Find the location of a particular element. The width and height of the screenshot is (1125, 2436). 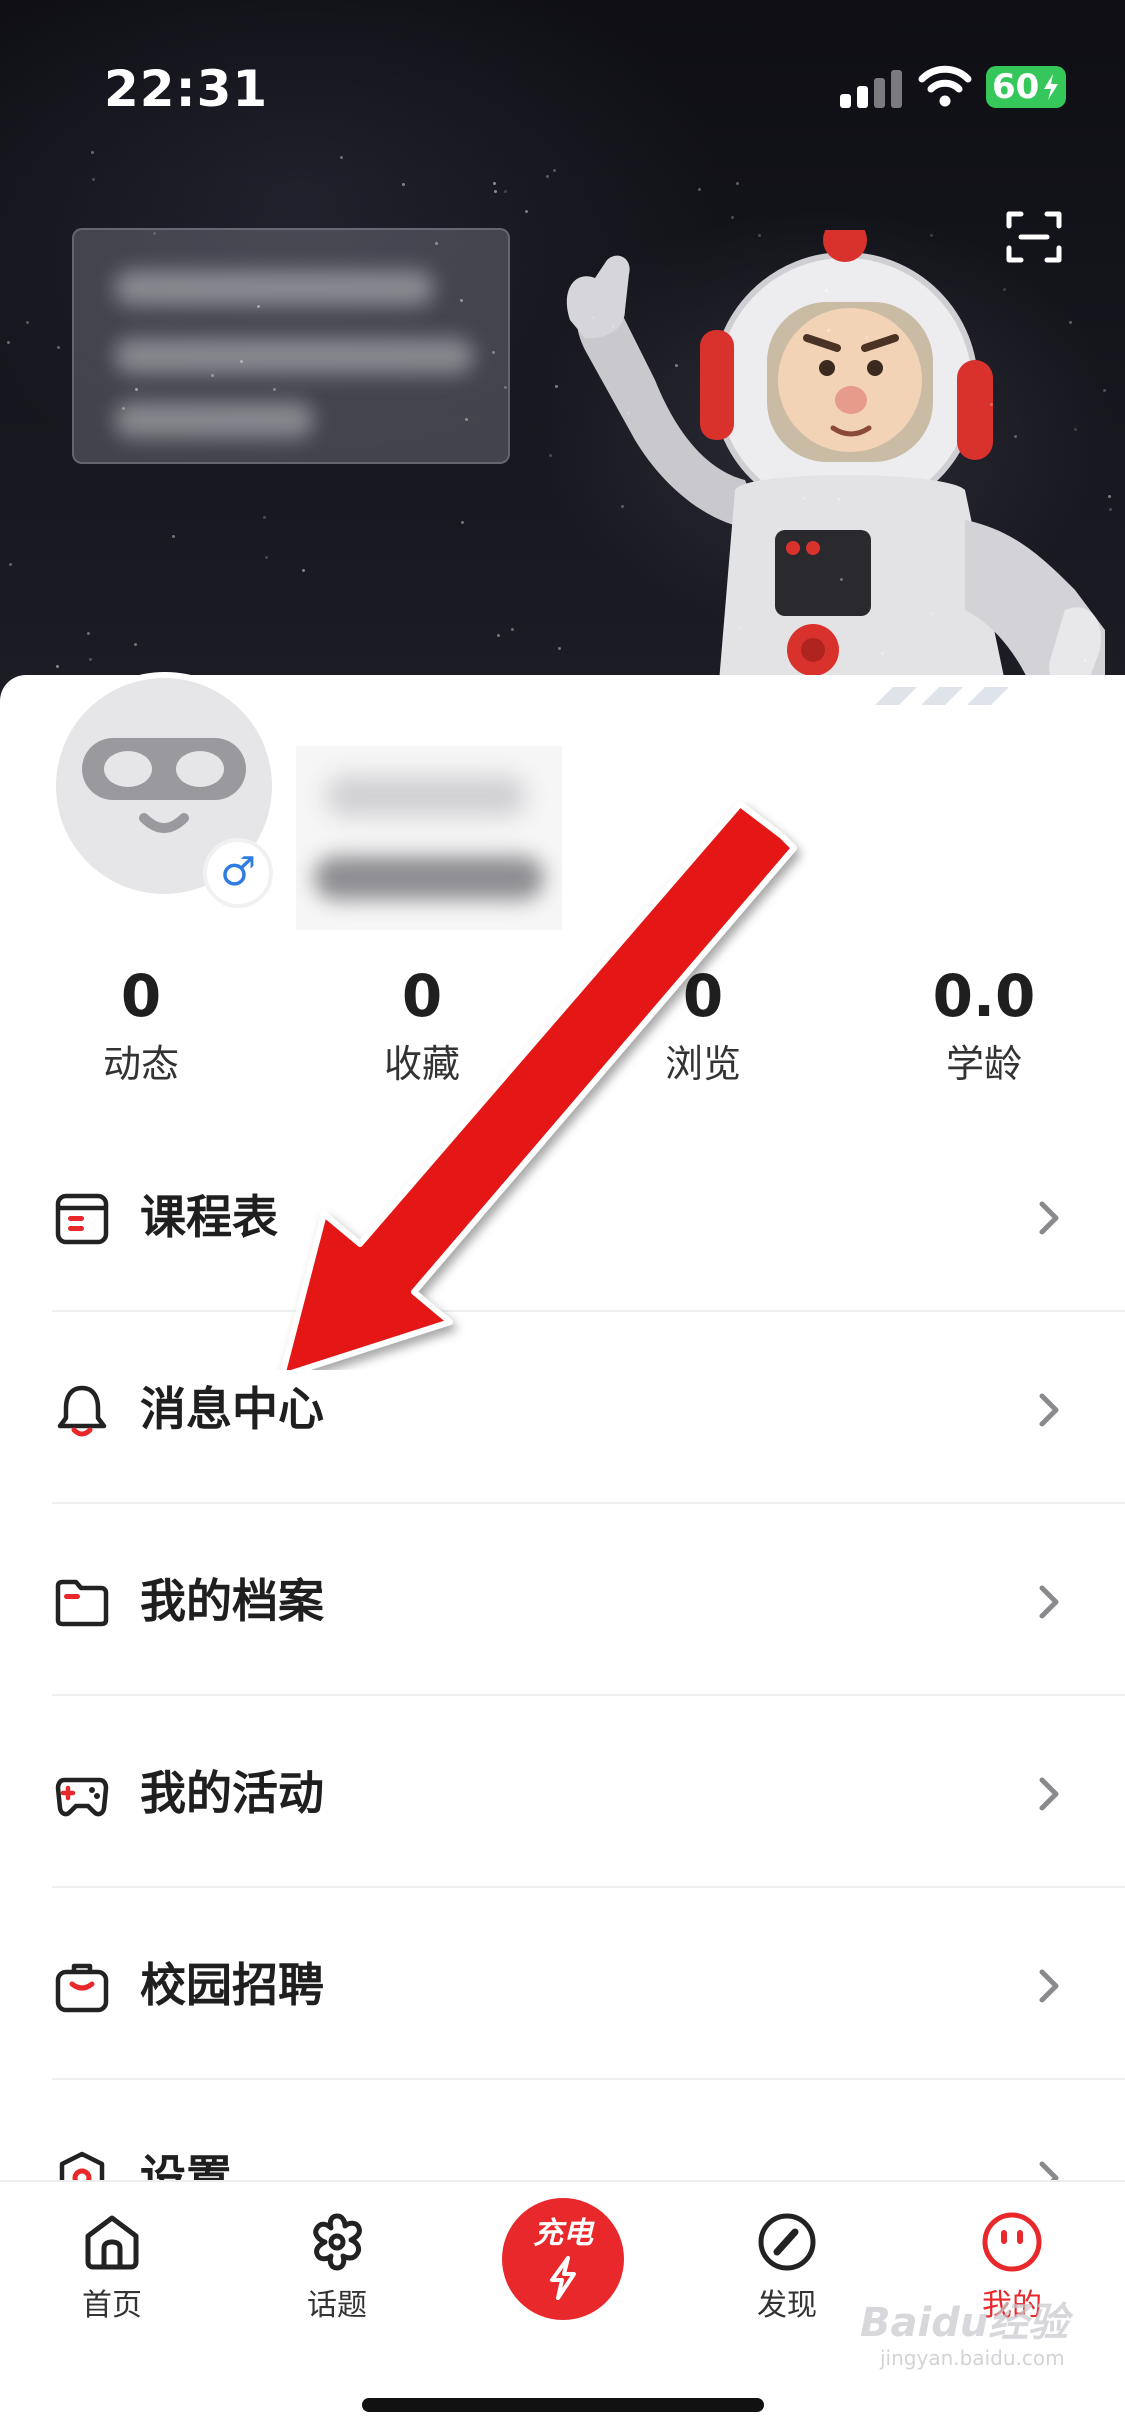

decorative-stripes is located at coordinates (985, 692).